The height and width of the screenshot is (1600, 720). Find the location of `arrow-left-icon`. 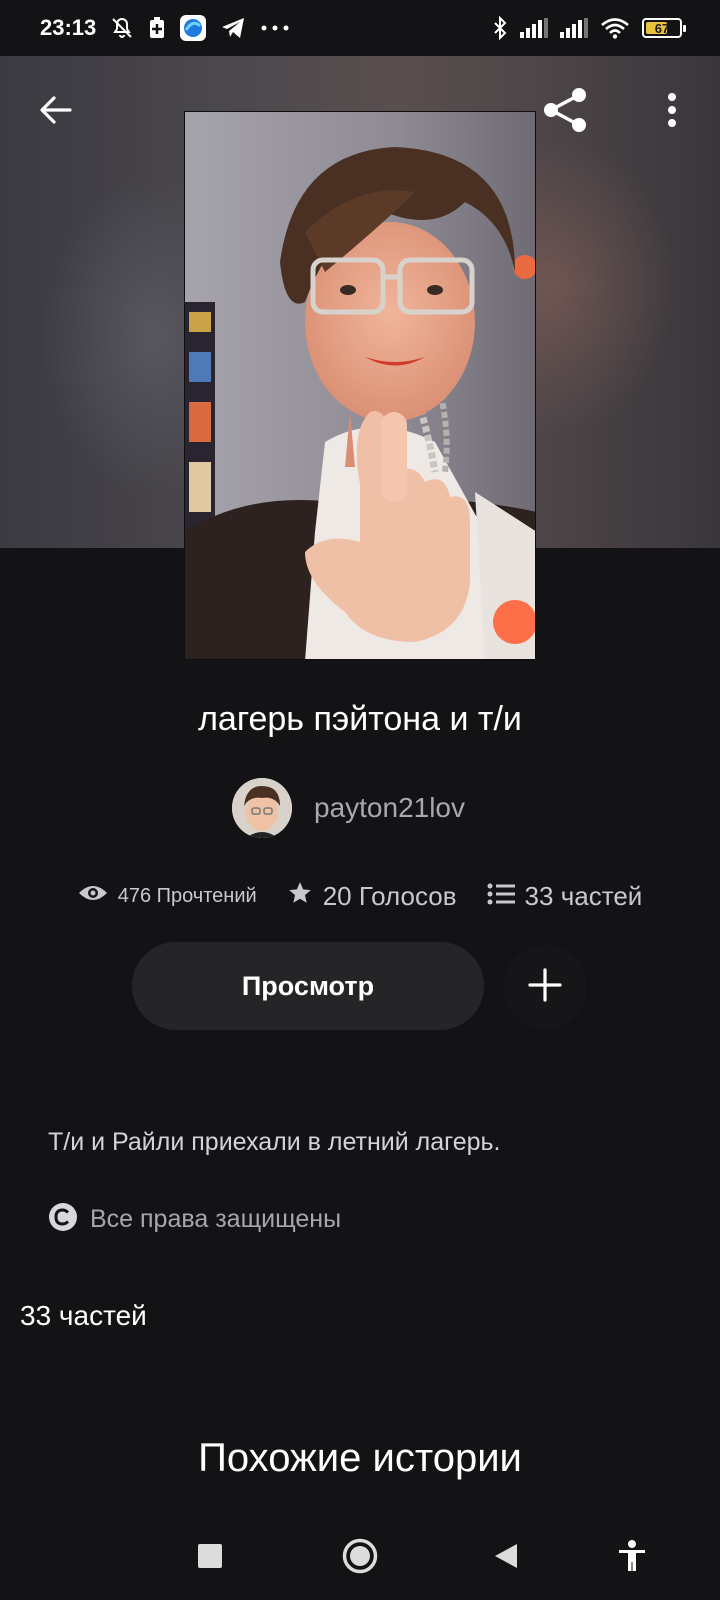

arrow-left-icon is located at coordinates (56, 112).